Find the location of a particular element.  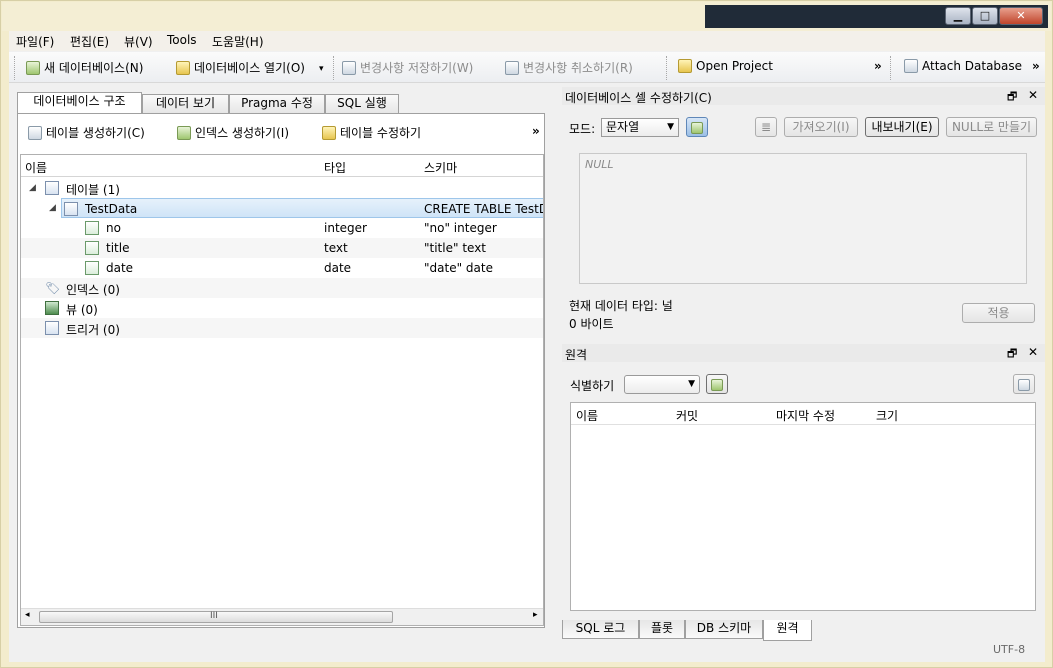

create-table-button: 테이블 생성하기(C) is located at coordinates (86, 132).